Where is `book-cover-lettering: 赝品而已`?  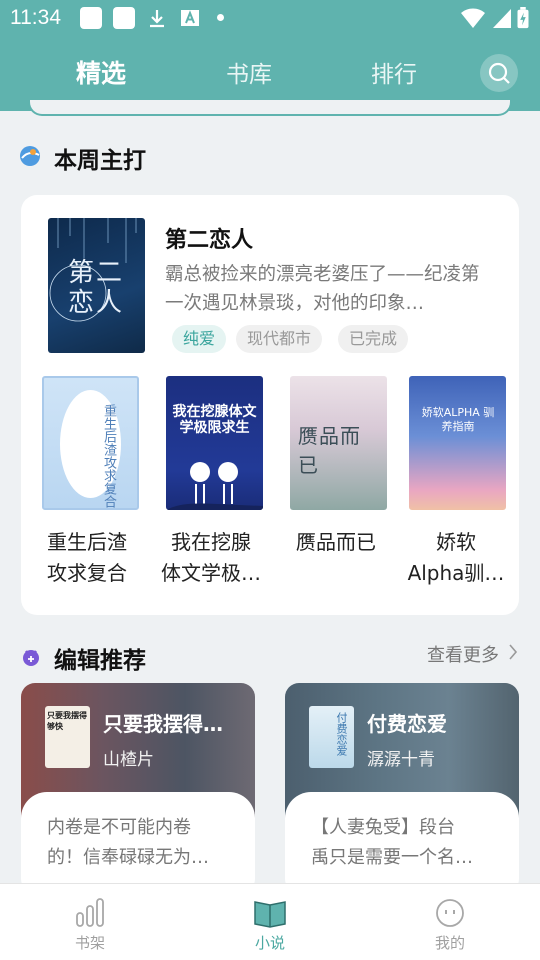 book-cover-lettering: 赝品而已 is located at coordinates (329, 450).